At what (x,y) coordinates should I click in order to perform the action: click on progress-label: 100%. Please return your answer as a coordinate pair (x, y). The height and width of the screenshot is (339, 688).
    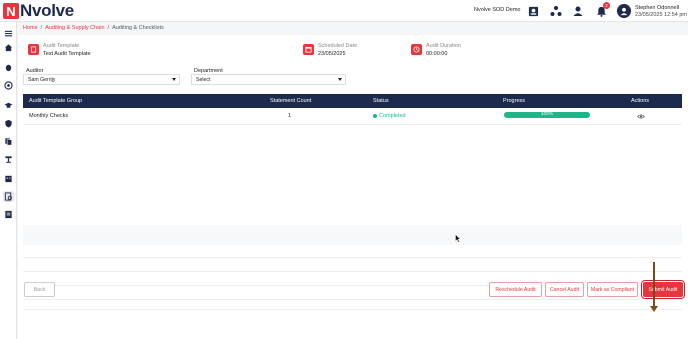
    Looking at the image, I should click on (547, 114).